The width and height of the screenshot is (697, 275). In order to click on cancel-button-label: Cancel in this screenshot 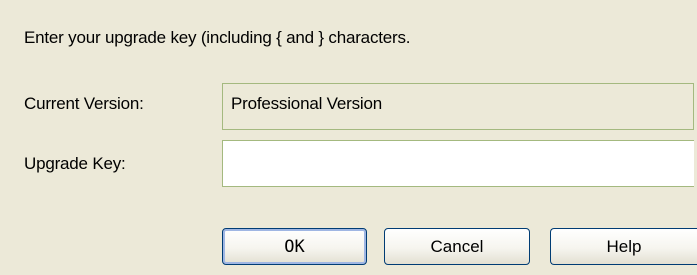, I will do `click(457, 246)`.